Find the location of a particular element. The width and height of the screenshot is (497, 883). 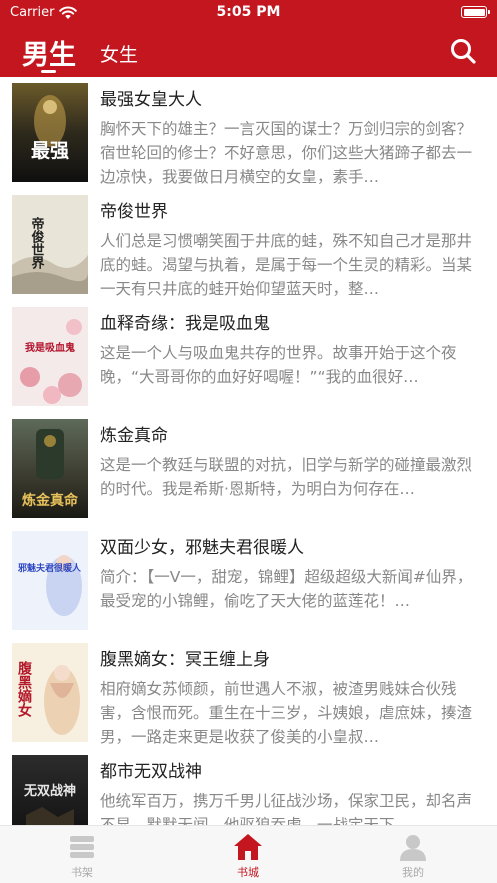

book-title: 血释奇缘：我是吸血鬼 is located at coordinates (185, 321).